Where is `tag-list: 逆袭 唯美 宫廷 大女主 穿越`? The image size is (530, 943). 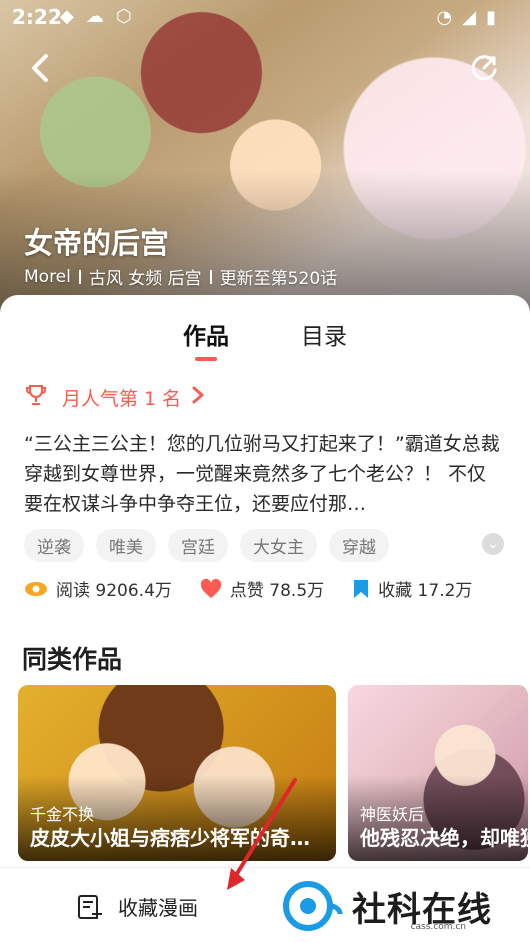
tag-list: 逆袭 唯美 宫廷 大女主 穿越 is located at coordinates (206, 545).